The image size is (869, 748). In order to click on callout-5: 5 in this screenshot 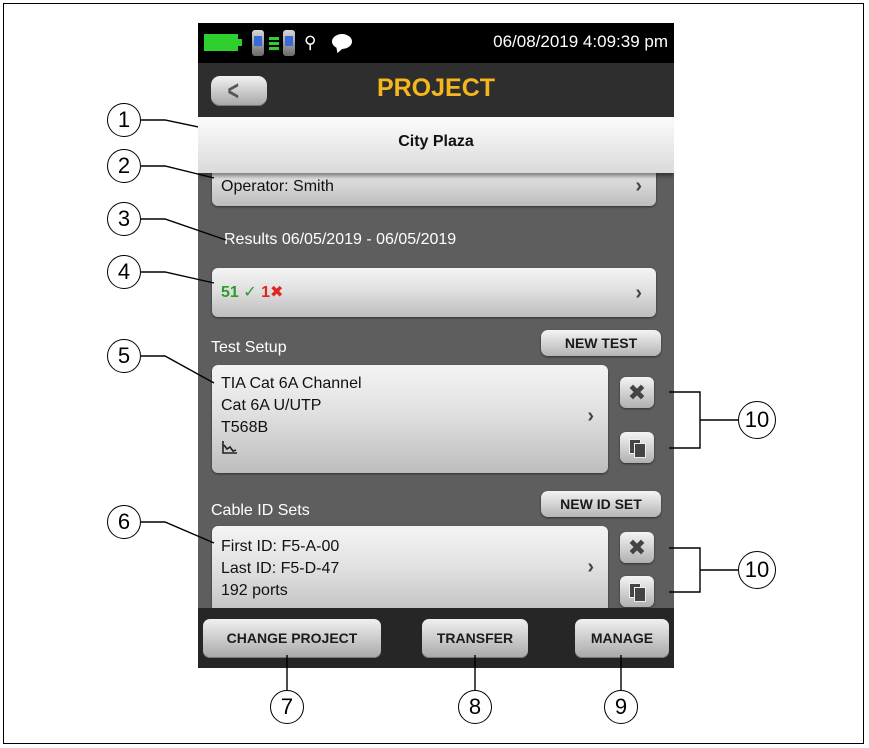, I will do `click(124, 356)`.